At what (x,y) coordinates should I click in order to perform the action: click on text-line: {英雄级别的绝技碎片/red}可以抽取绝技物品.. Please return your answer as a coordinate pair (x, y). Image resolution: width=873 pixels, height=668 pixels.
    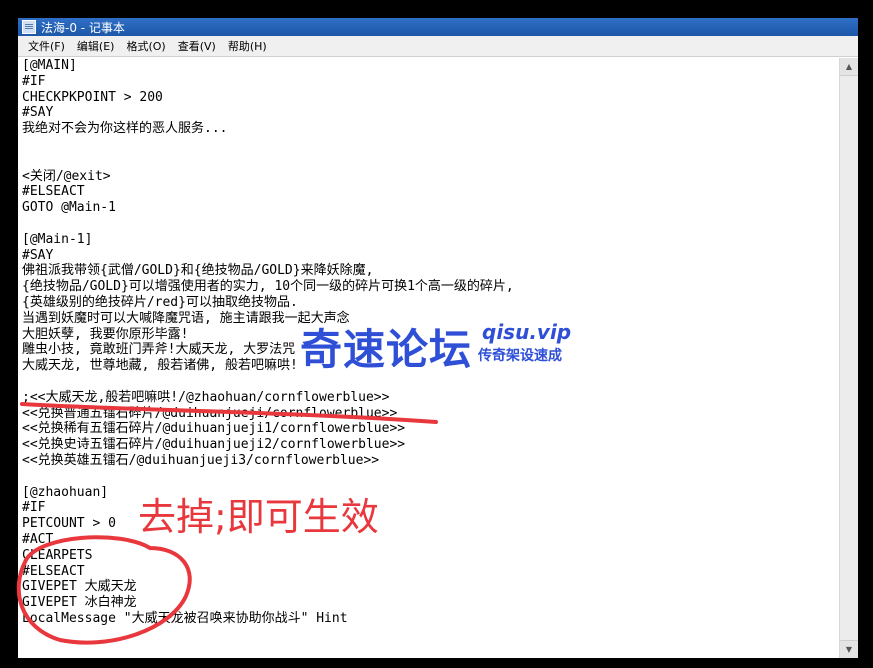
    Looking at the image, I should click on (160, 302).